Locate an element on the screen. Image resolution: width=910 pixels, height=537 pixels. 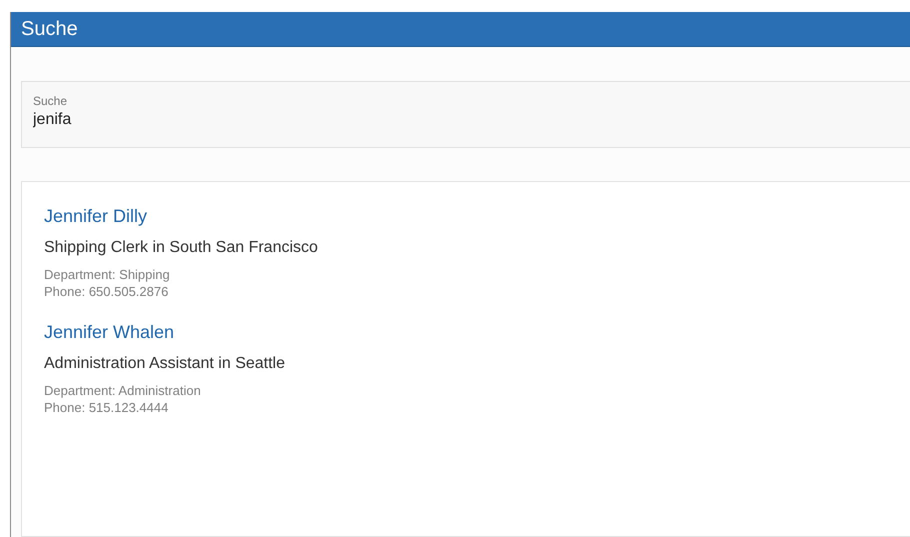
employee-name-link: Jennifer Whalen is located at coordinates (109, 332).